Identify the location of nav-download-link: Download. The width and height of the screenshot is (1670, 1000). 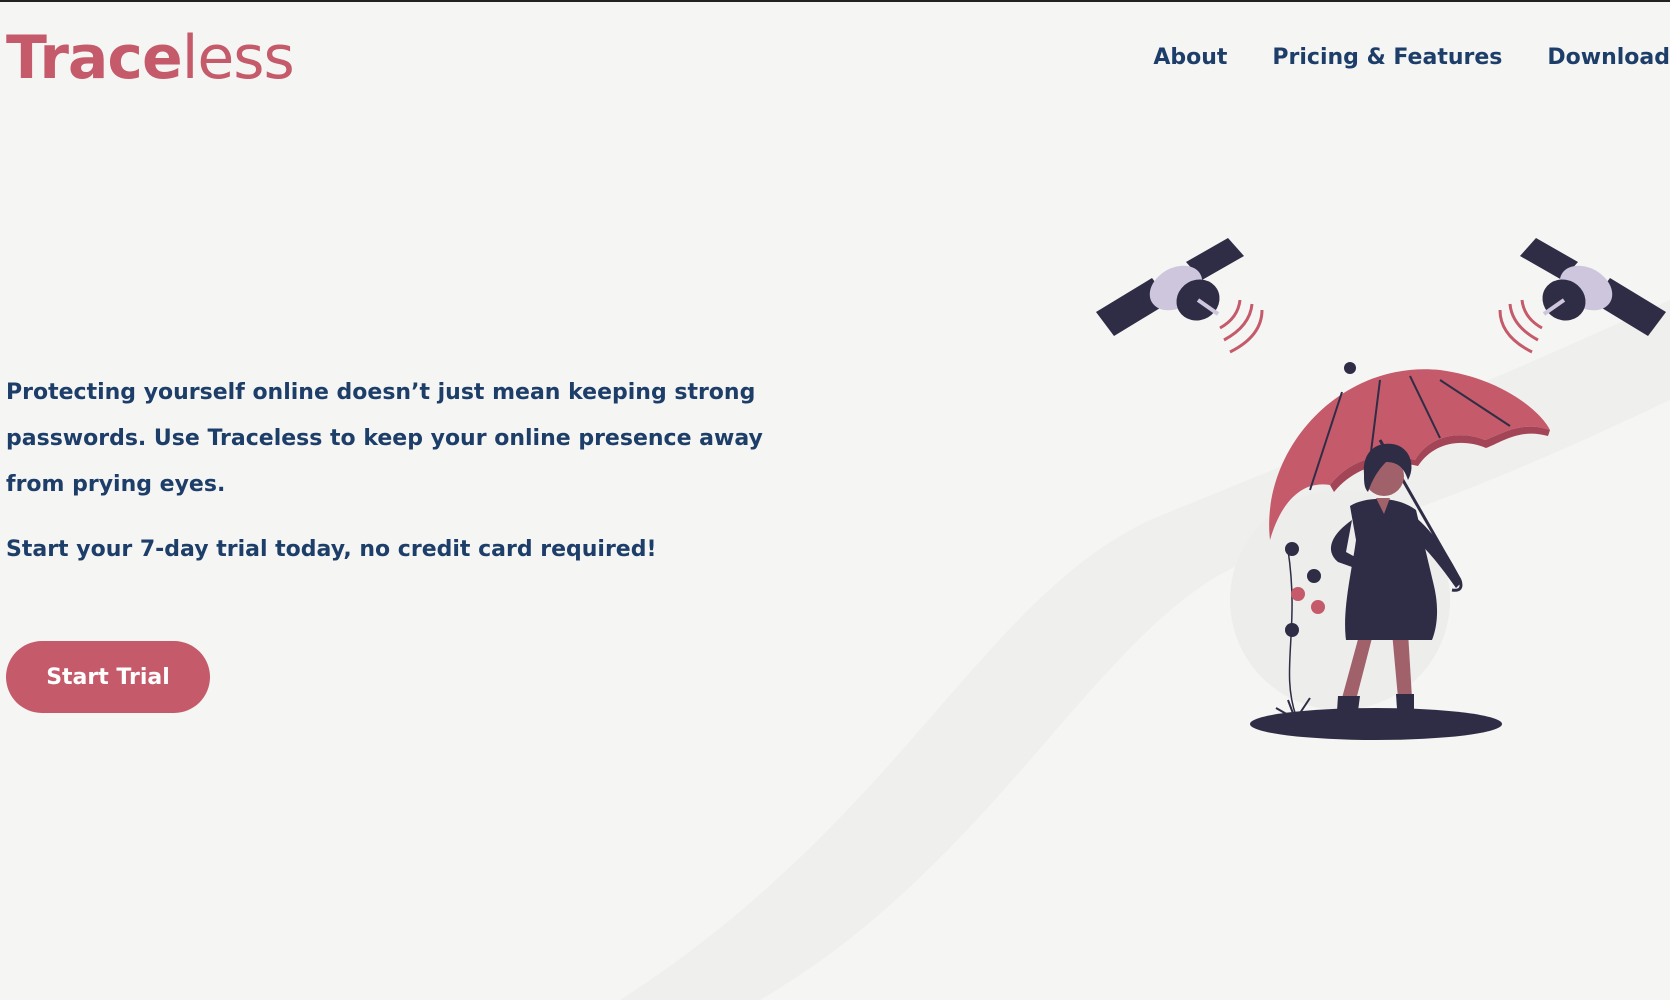
(1608, 58).